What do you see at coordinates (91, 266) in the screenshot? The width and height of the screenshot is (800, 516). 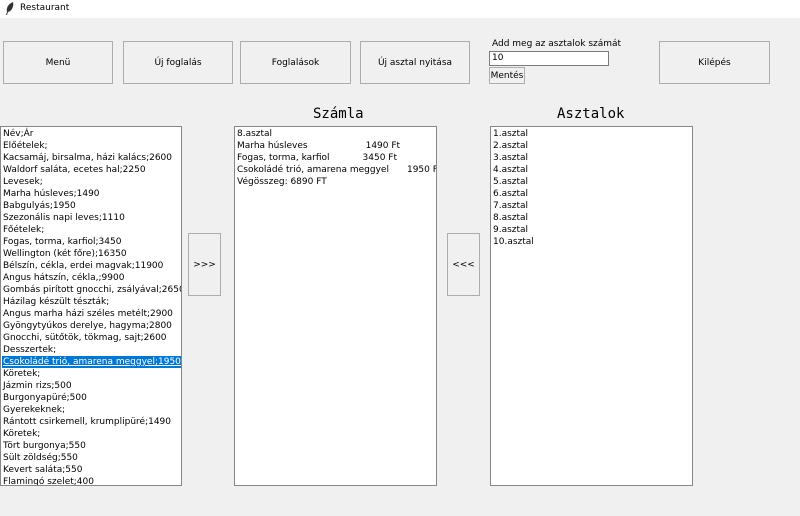 I see `menu-list-item: Bélszín, cékla, erdei magvak;11900` at bounding box center [91, 266].